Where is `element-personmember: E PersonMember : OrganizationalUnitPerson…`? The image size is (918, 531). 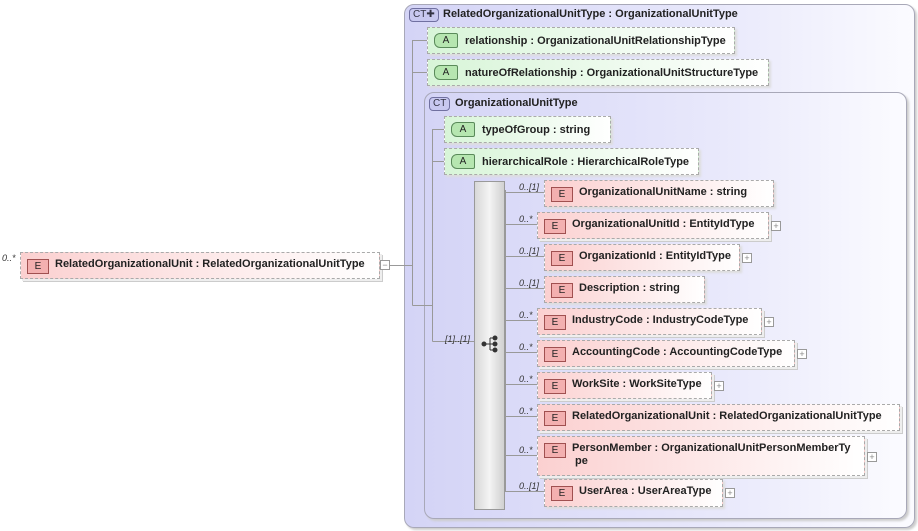
element-personmember: E PersonMember : OrganizationalUnitPerson… is located at coordinates (701, 456).